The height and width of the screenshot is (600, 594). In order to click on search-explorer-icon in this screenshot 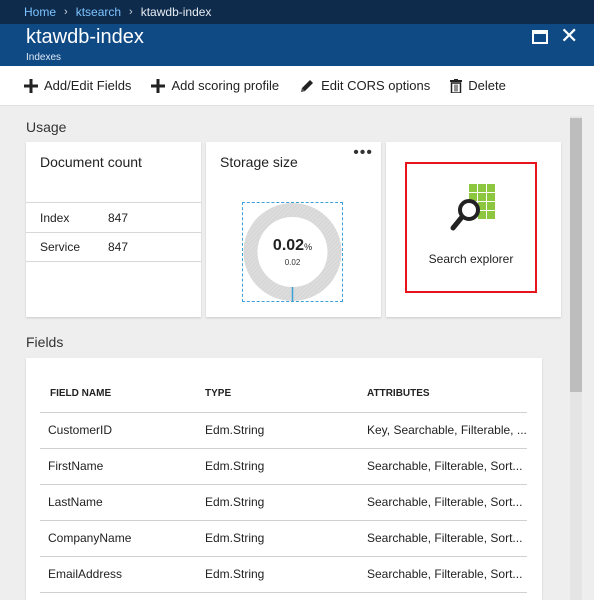, I will do `click(477, 212)`.